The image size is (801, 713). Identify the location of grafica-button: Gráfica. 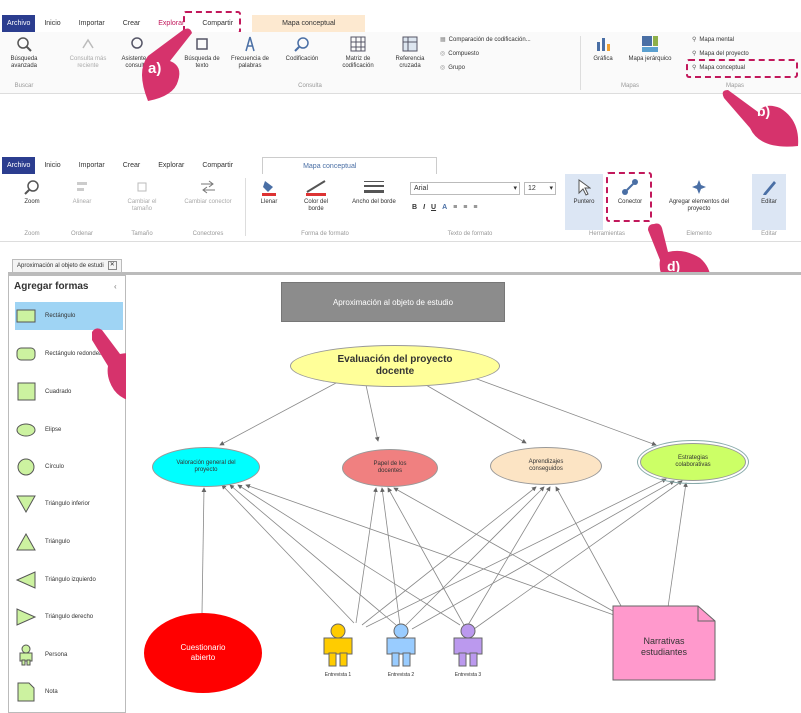
(603, 48).